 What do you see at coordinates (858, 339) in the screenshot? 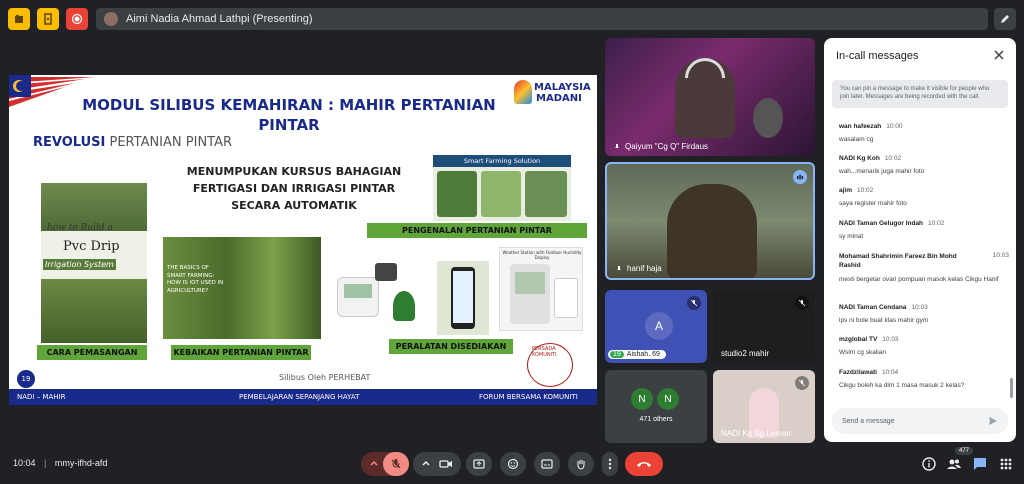
I see `message-sender: mzglobal TV` at bounding box center [858, 339].